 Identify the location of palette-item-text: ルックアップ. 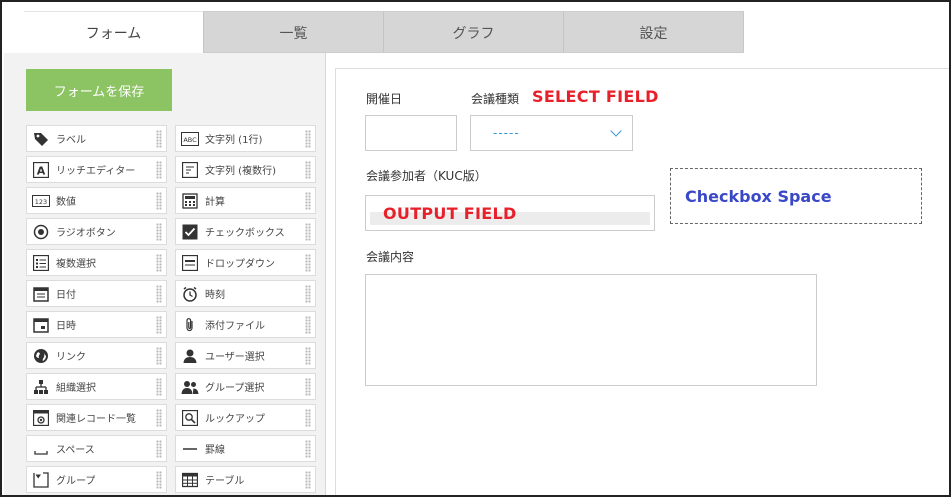
(235, 419).